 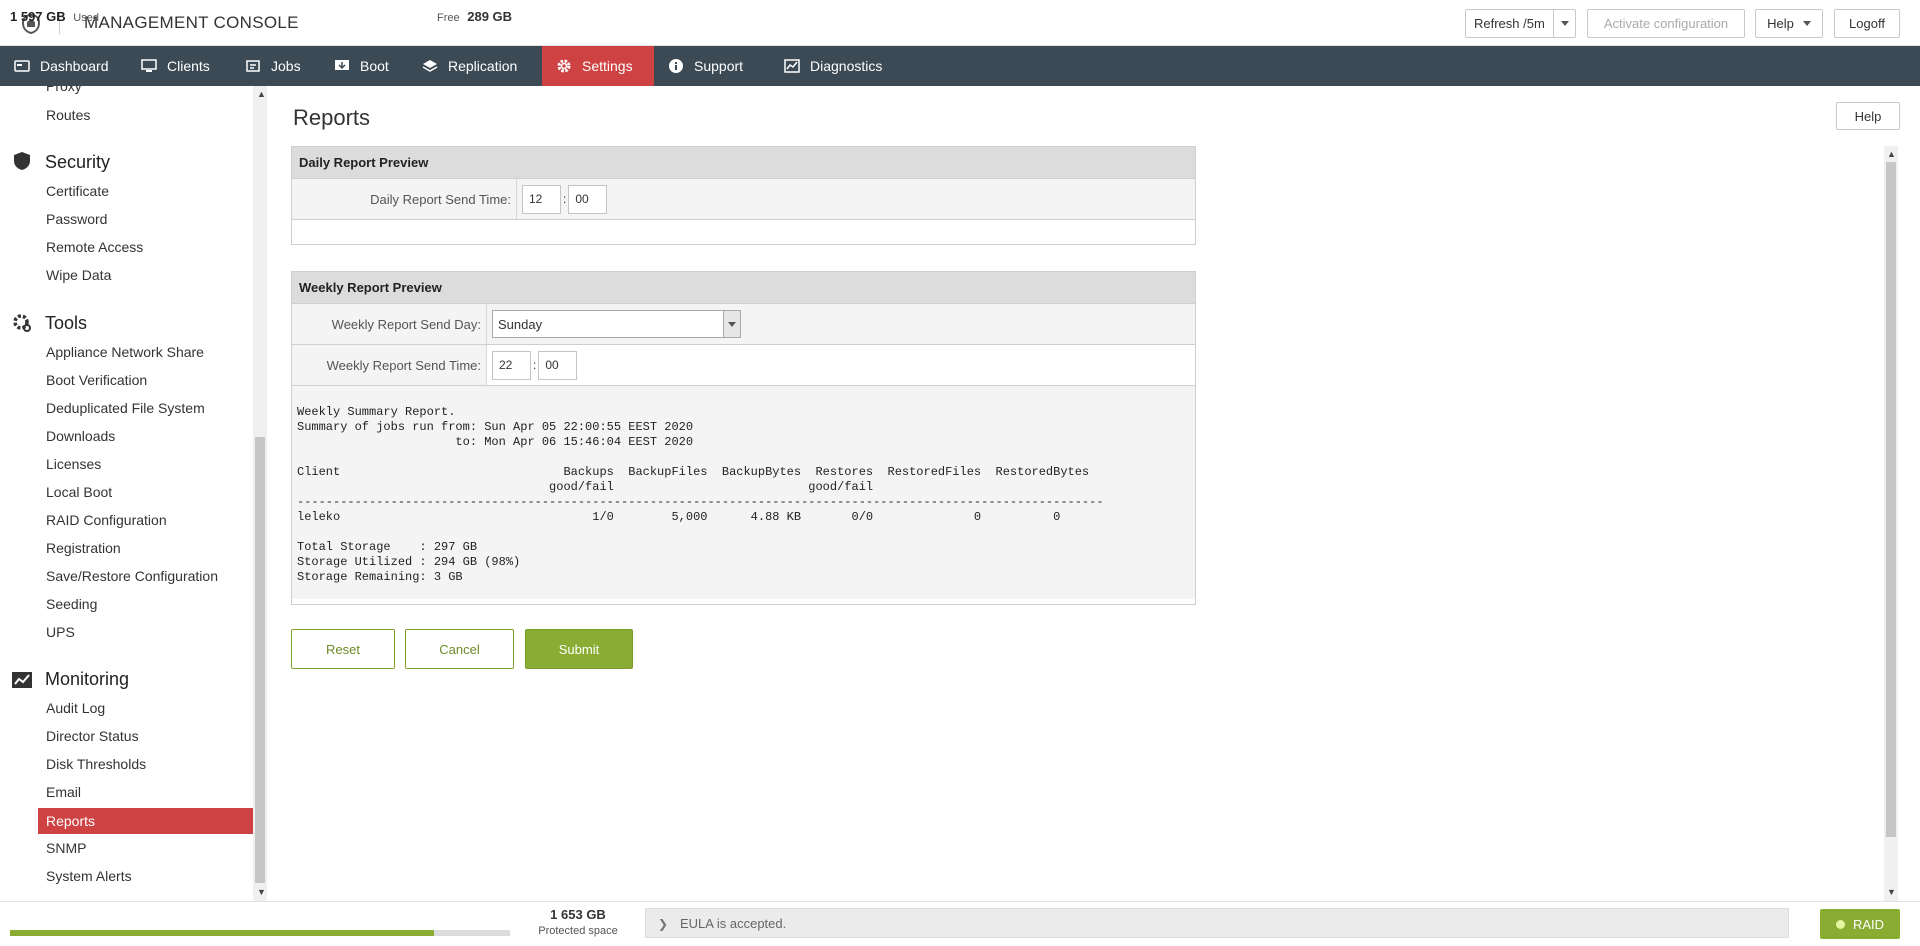 What do you see at coordinates (66, 848) in the screenshot?
I see `sidebar-item-snmp: SNMP` at bounding box center [66, 848].